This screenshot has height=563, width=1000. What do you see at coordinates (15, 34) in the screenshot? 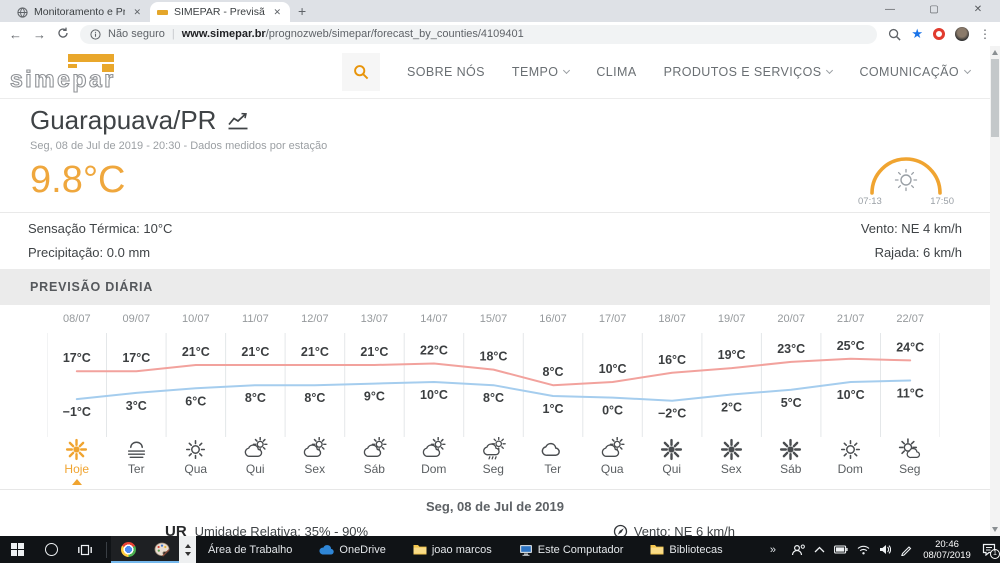
I see `back-icon: ←` at bounding box center [15, 34].